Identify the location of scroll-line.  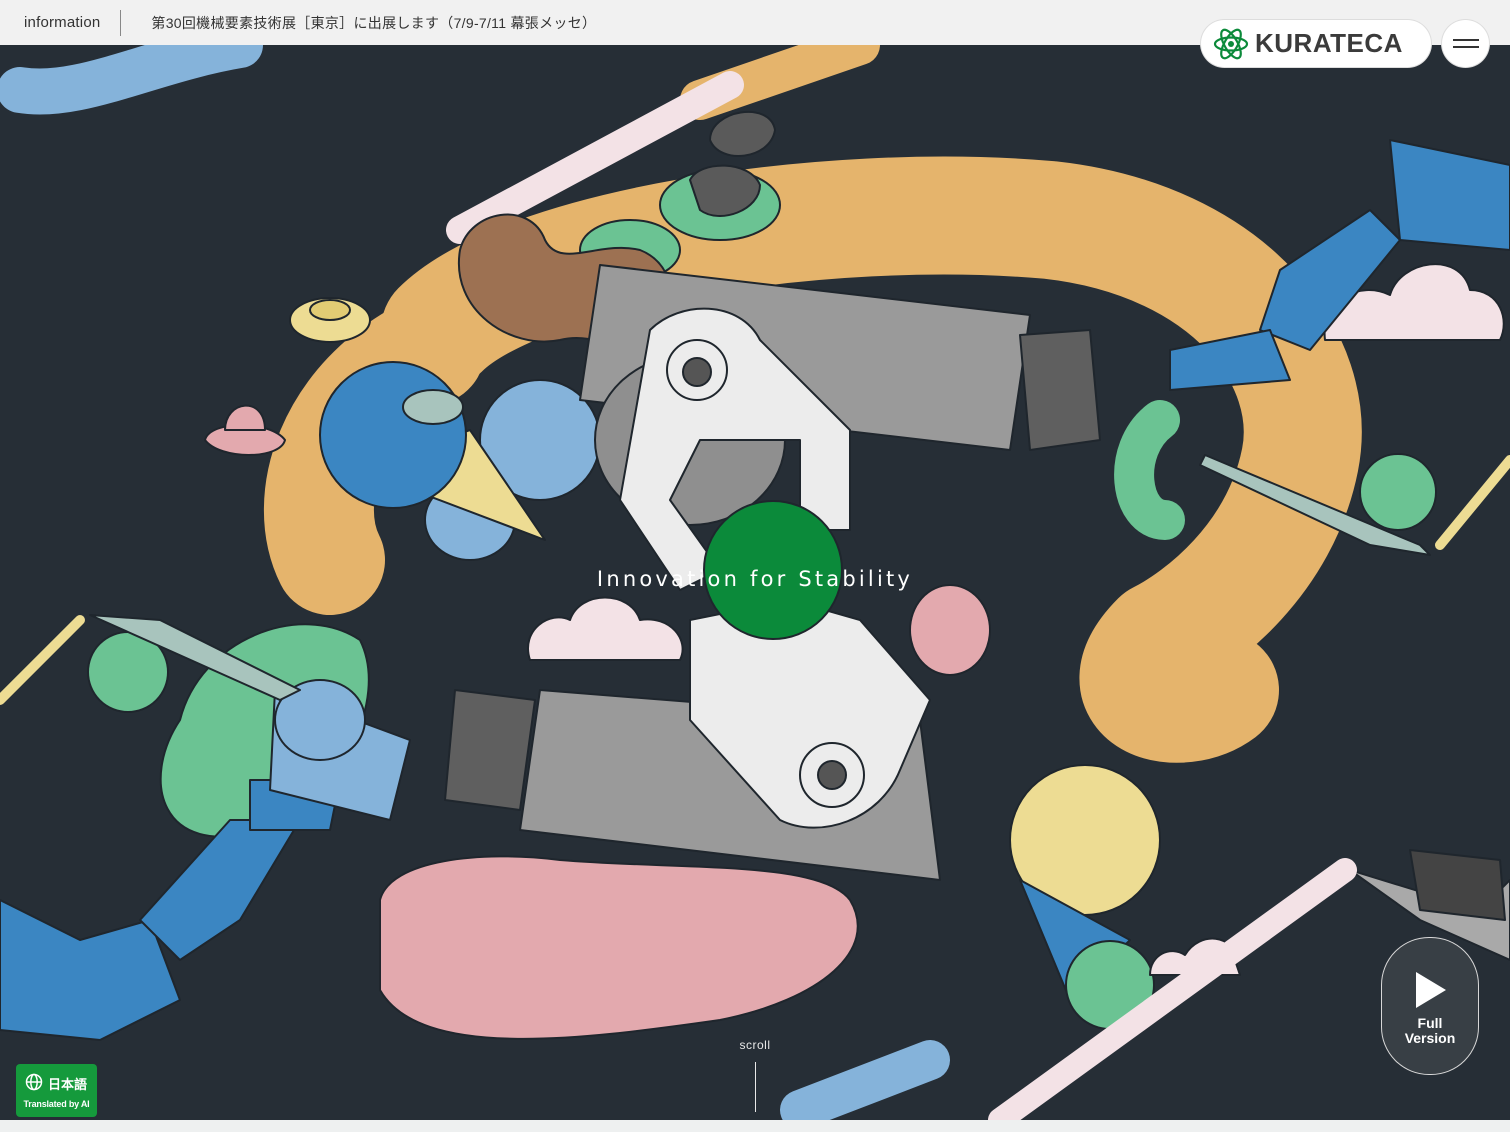
(755, 1087).